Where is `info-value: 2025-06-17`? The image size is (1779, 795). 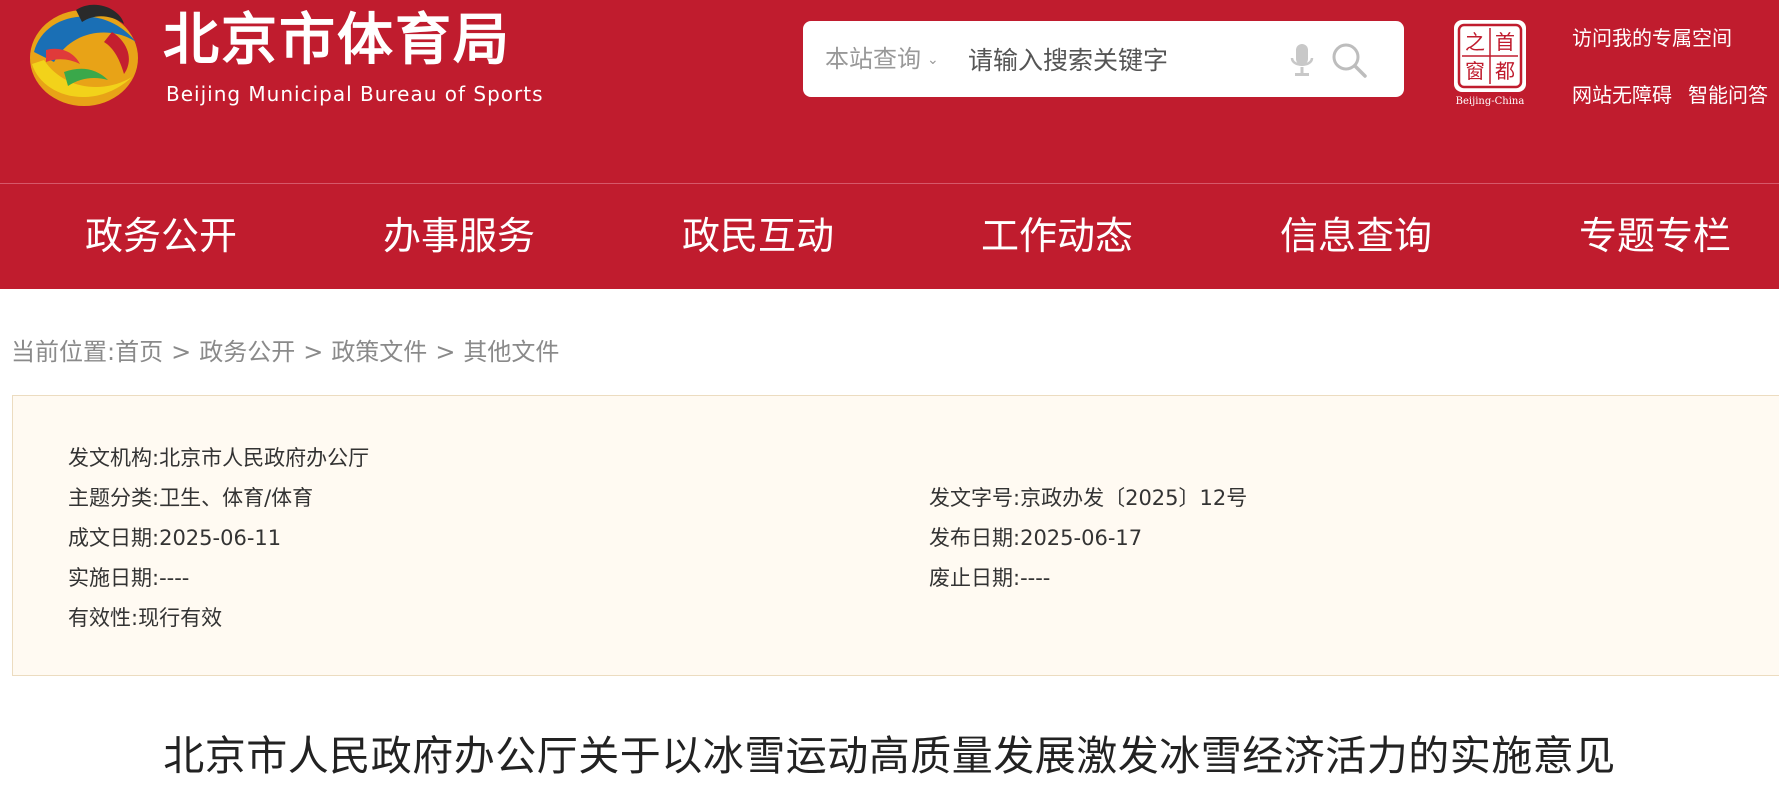 info-value: 2025-06-17 is located at coordinates (1081, 538).